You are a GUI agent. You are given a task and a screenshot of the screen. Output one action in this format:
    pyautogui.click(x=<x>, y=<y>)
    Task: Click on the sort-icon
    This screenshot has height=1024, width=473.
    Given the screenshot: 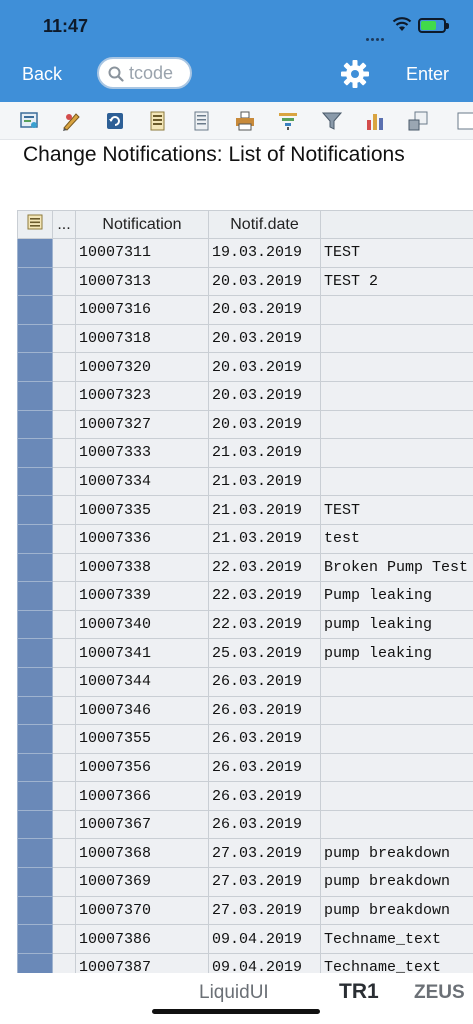 What is the action you would take?
    pyautogui.click(x=288, y=121)
    